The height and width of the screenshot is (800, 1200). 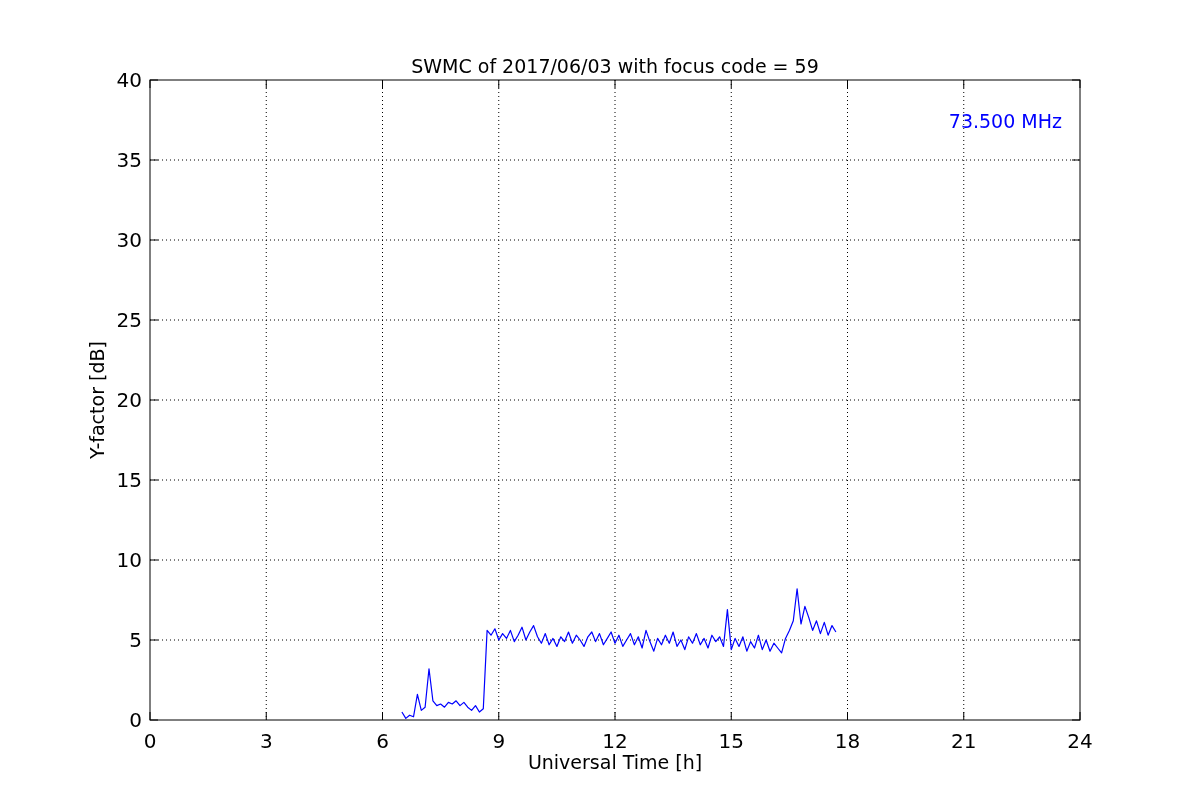 What do you see at coordinates (129, 160) in the screenshot?
I see `tick-label: 35` at bounding box center [129, 160].